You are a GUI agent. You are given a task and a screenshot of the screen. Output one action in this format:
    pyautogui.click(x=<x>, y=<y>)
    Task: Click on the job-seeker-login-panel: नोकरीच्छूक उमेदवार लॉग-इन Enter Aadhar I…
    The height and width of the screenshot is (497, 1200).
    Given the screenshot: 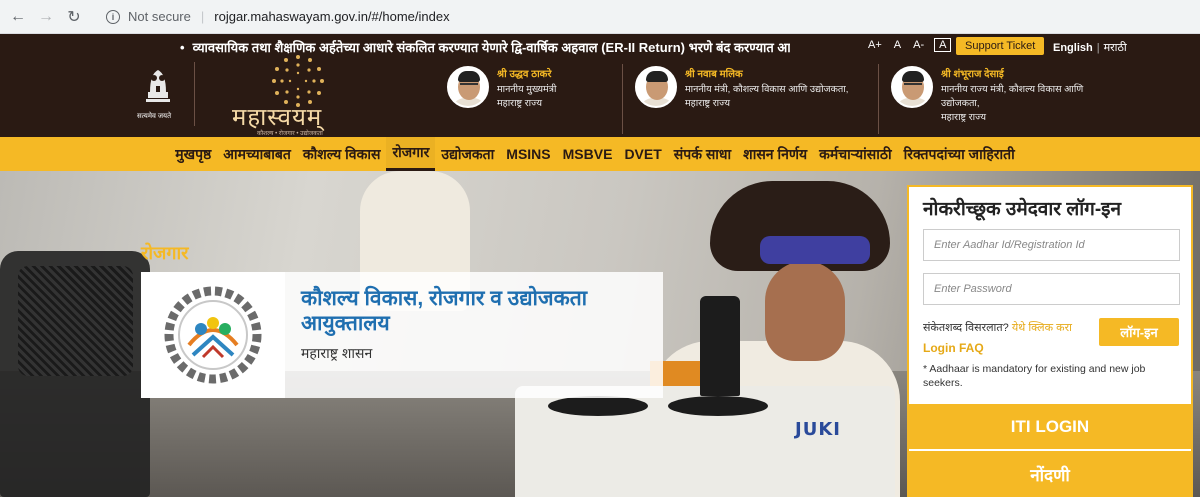 What is the action you would take?
    pyautogui.click(x=1050, y=341)
    